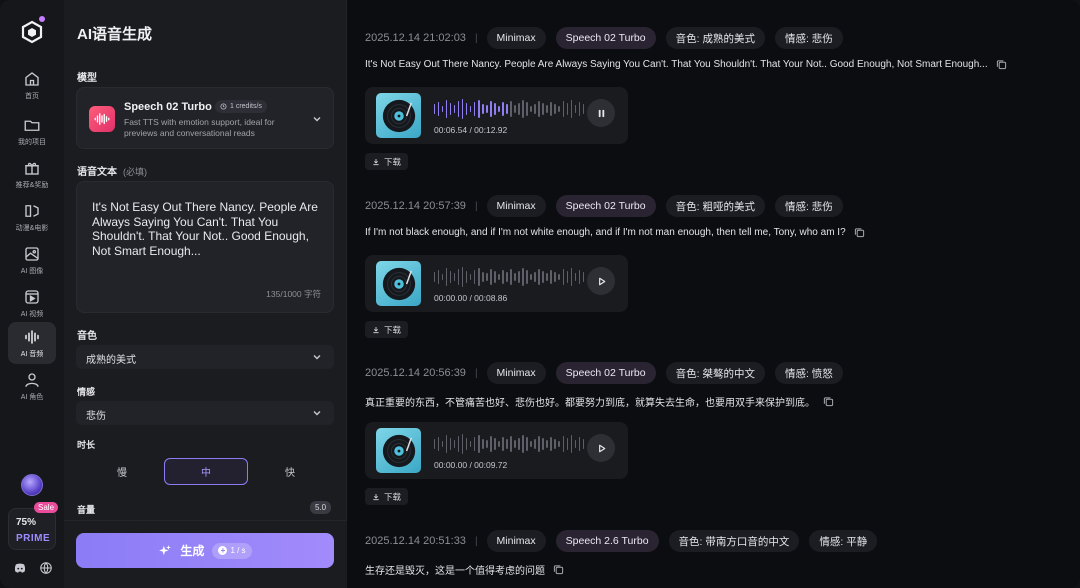 The image size is (1080, 588). What do you see at coordinates (97, 172) in the screenshot?
I see `text-label-main: 语音文本` at bounding box center [97, 172].